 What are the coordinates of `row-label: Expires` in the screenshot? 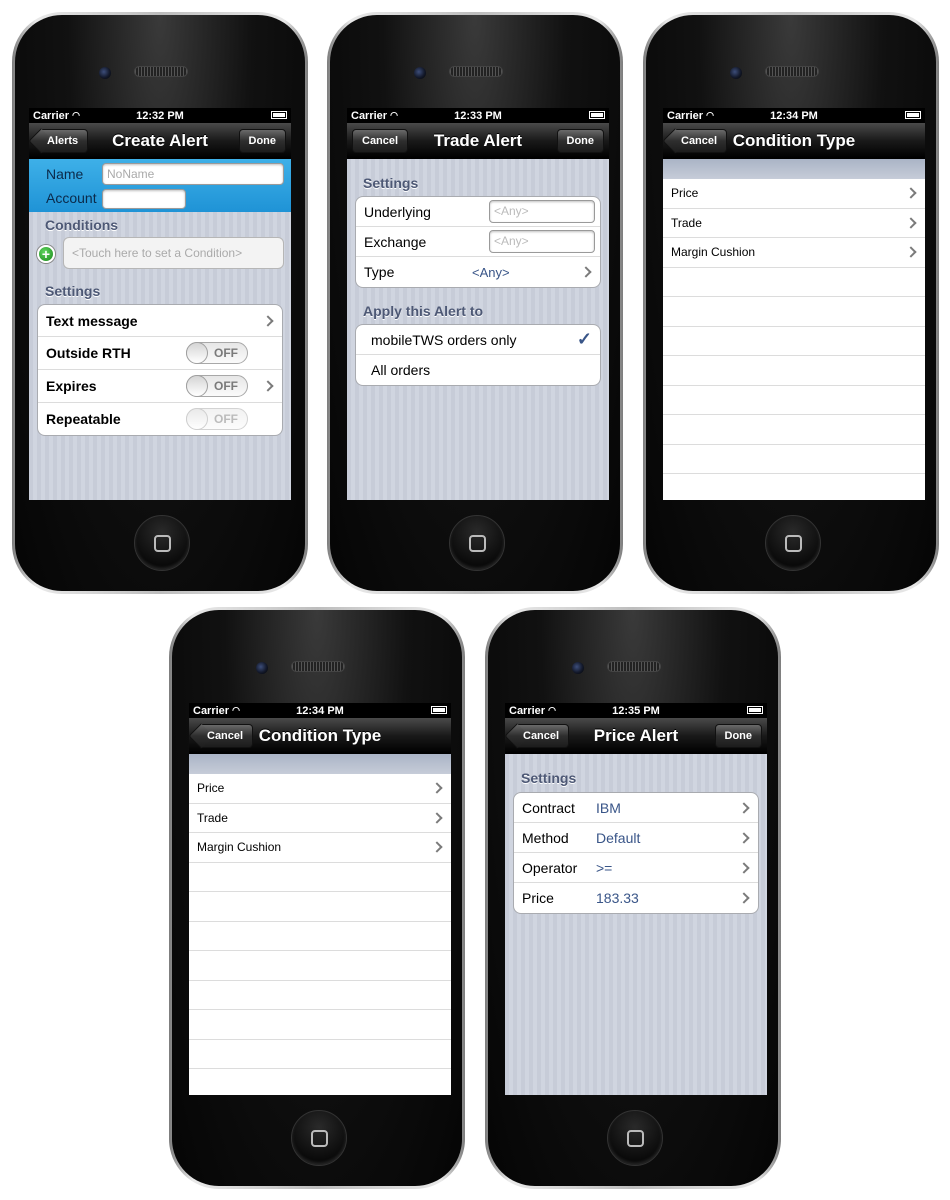 It's located at (71, 386).